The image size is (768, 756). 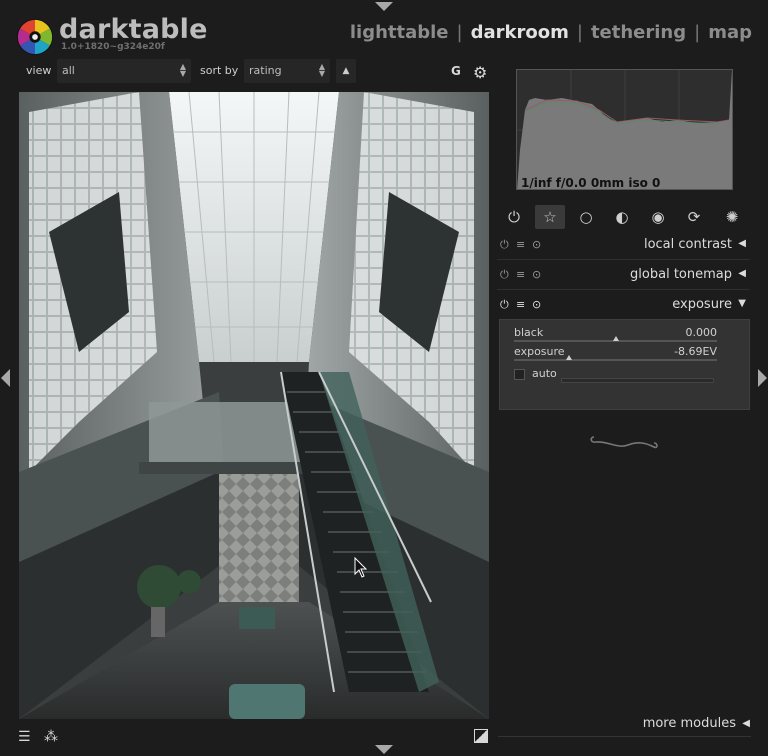 I want to click on mouse-cursor-icon, so click(x=361, y=567).